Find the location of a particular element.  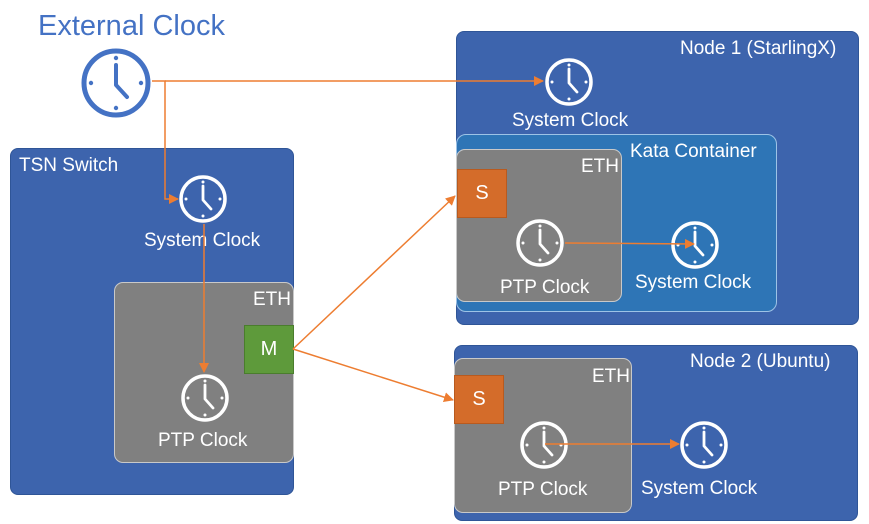

node2-system-clock-icon is located at coordinates (704, 445).